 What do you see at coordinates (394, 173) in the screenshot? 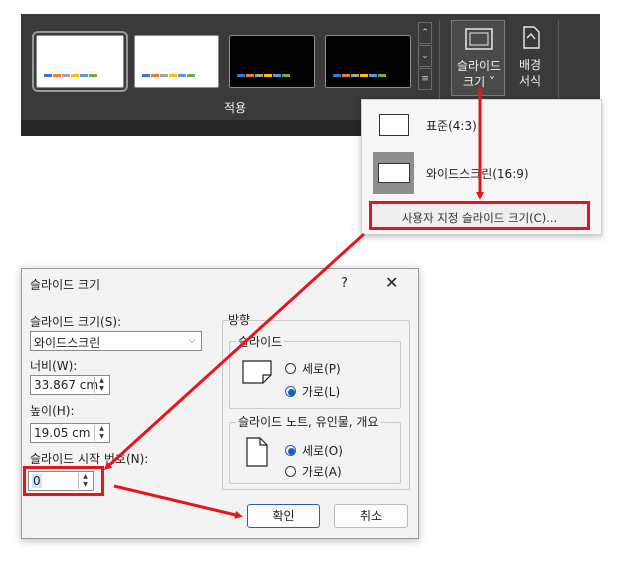
I see `widescreen-size-icon` at bounding box center [394, 173].